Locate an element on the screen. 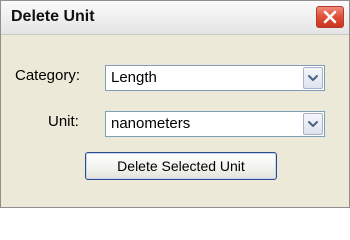 Image resolution: width=350 pixels, height=240 pixels. close-button is located at coordinates (330, 17).